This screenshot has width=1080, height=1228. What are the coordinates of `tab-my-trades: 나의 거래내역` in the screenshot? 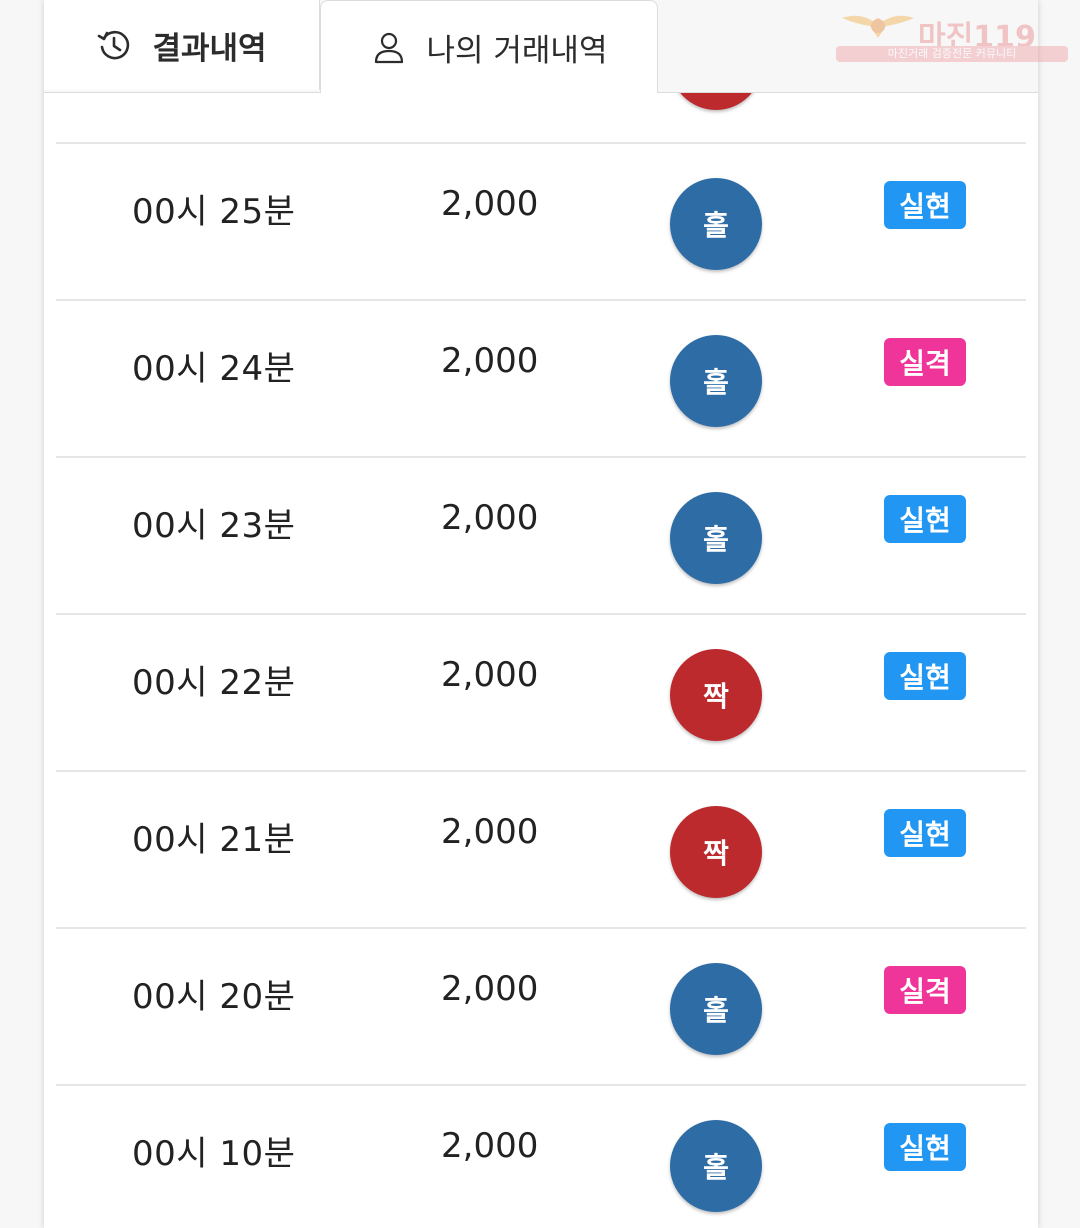 It's located at (489, 46).